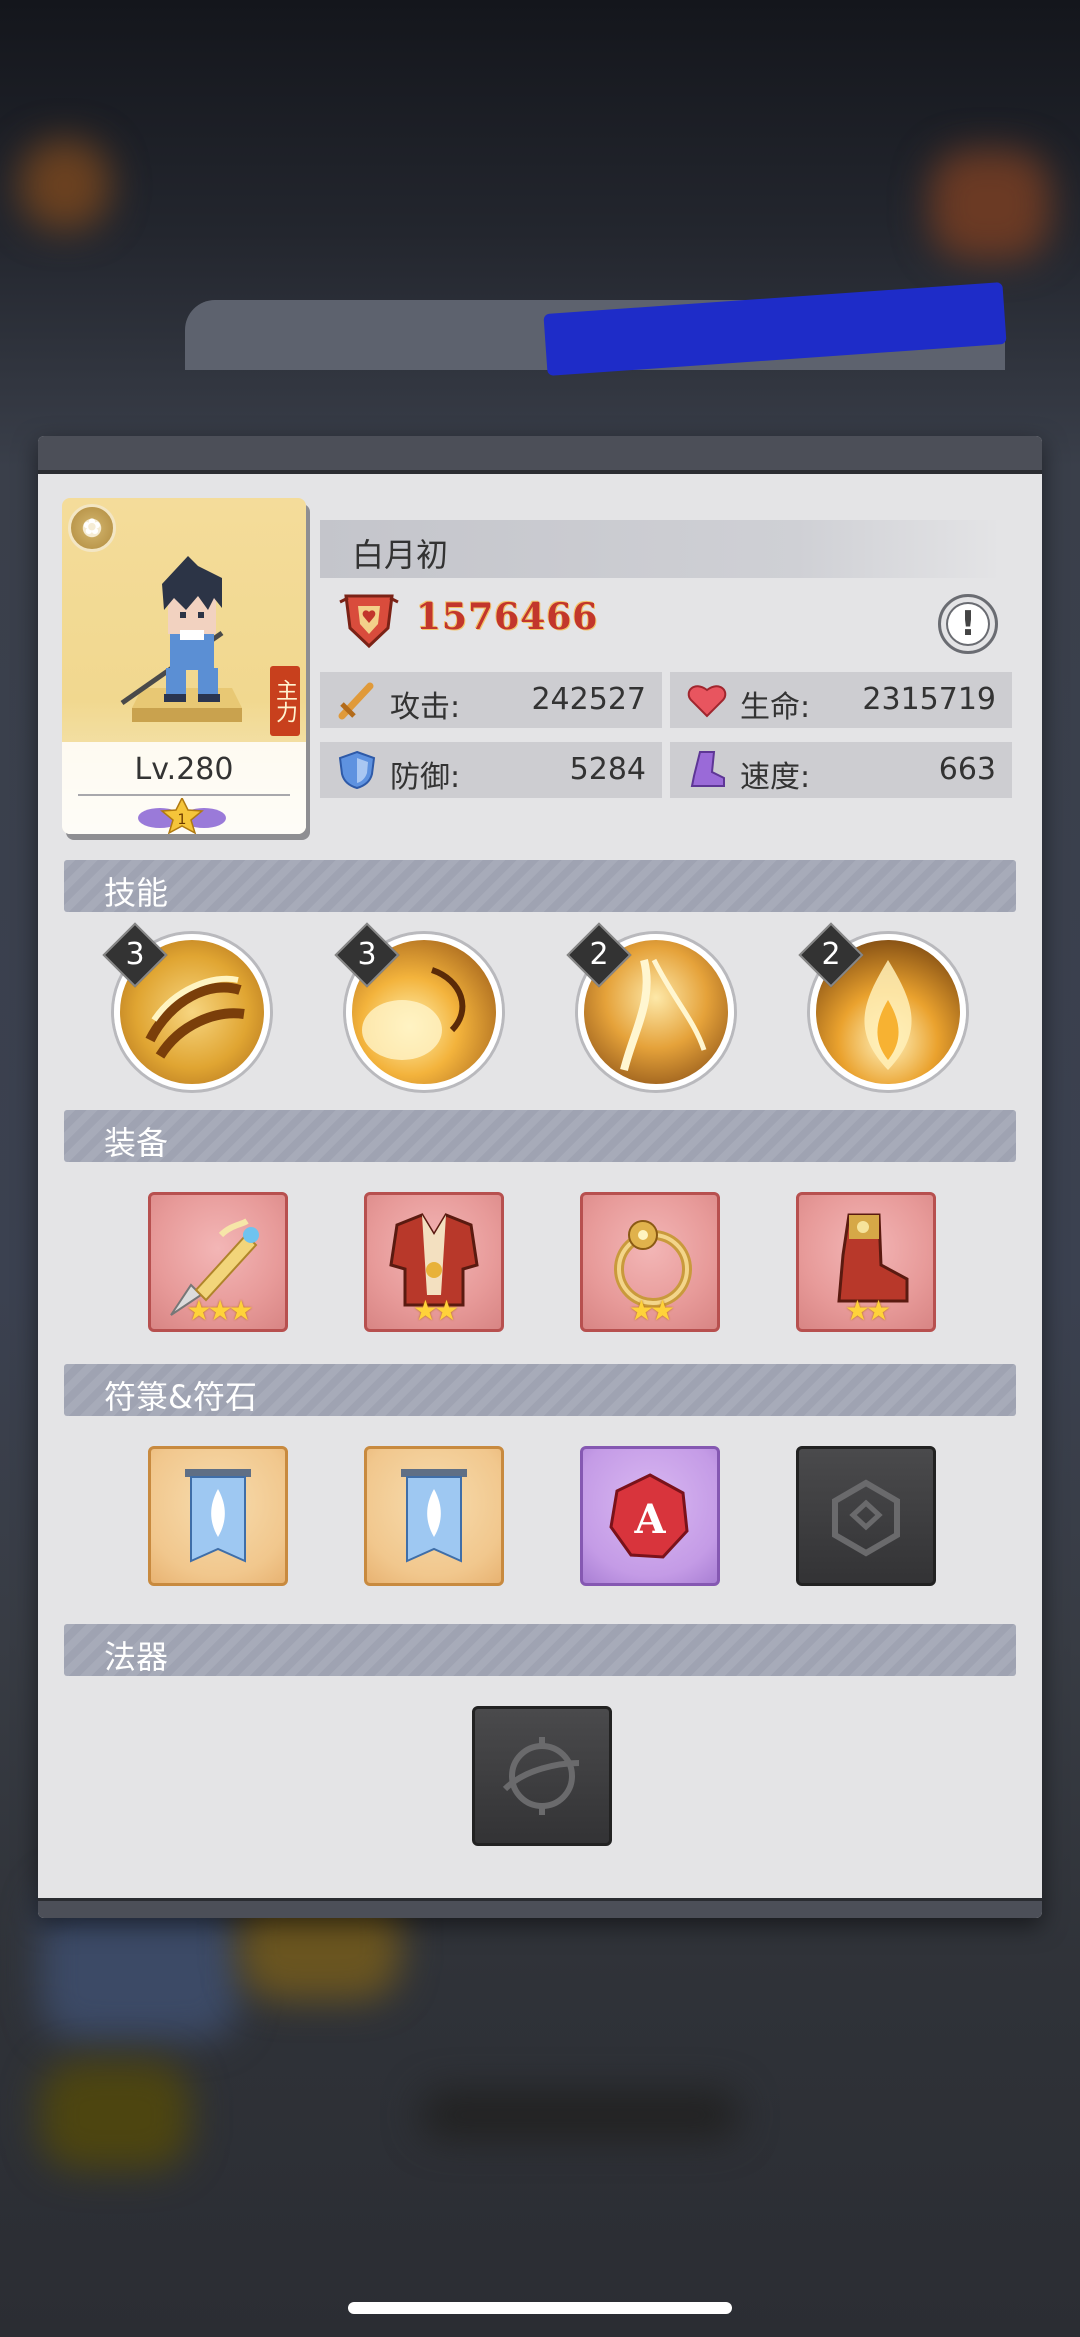 The height and width of the screenshot is (2337, 1080). What do you see at coordinates (184, 788) in the screenshot?
I see `hero-level-box: Lv.280 1` at bounding box center [184, 788].